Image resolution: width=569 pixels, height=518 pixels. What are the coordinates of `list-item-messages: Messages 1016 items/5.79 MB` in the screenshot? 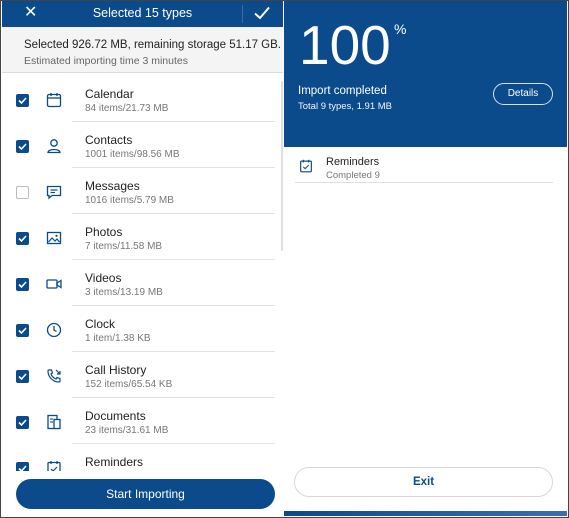 It's located at (142, 191).